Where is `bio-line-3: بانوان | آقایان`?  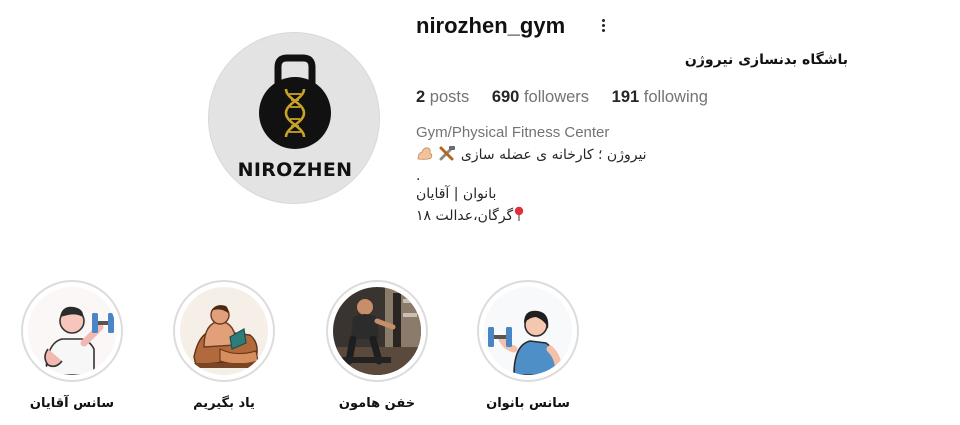
bio-line-3: بانوان | آقایان is located at coordinates (456, 194).